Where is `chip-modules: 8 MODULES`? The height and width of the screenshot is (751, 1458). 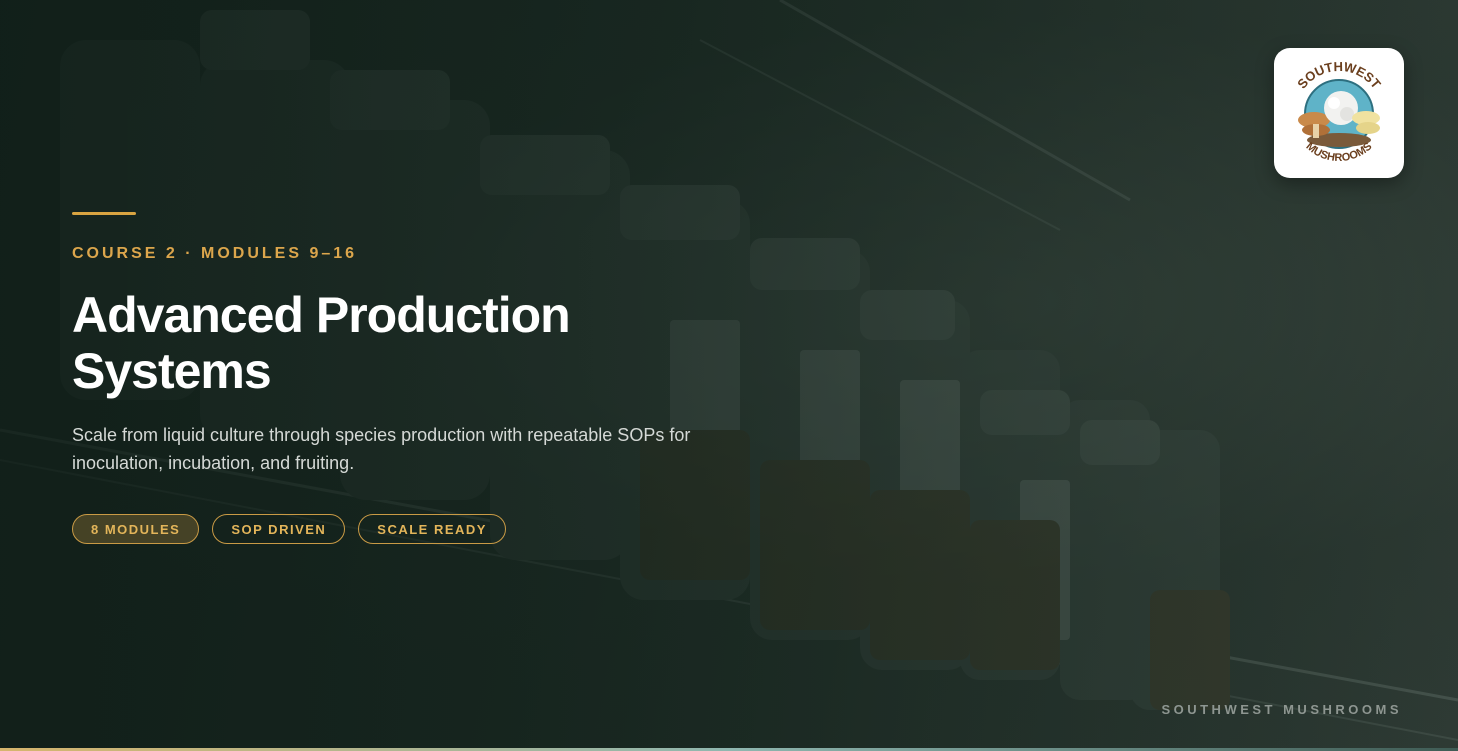
chip-modules: 8 MODULES is located at coordinates (136, 529).